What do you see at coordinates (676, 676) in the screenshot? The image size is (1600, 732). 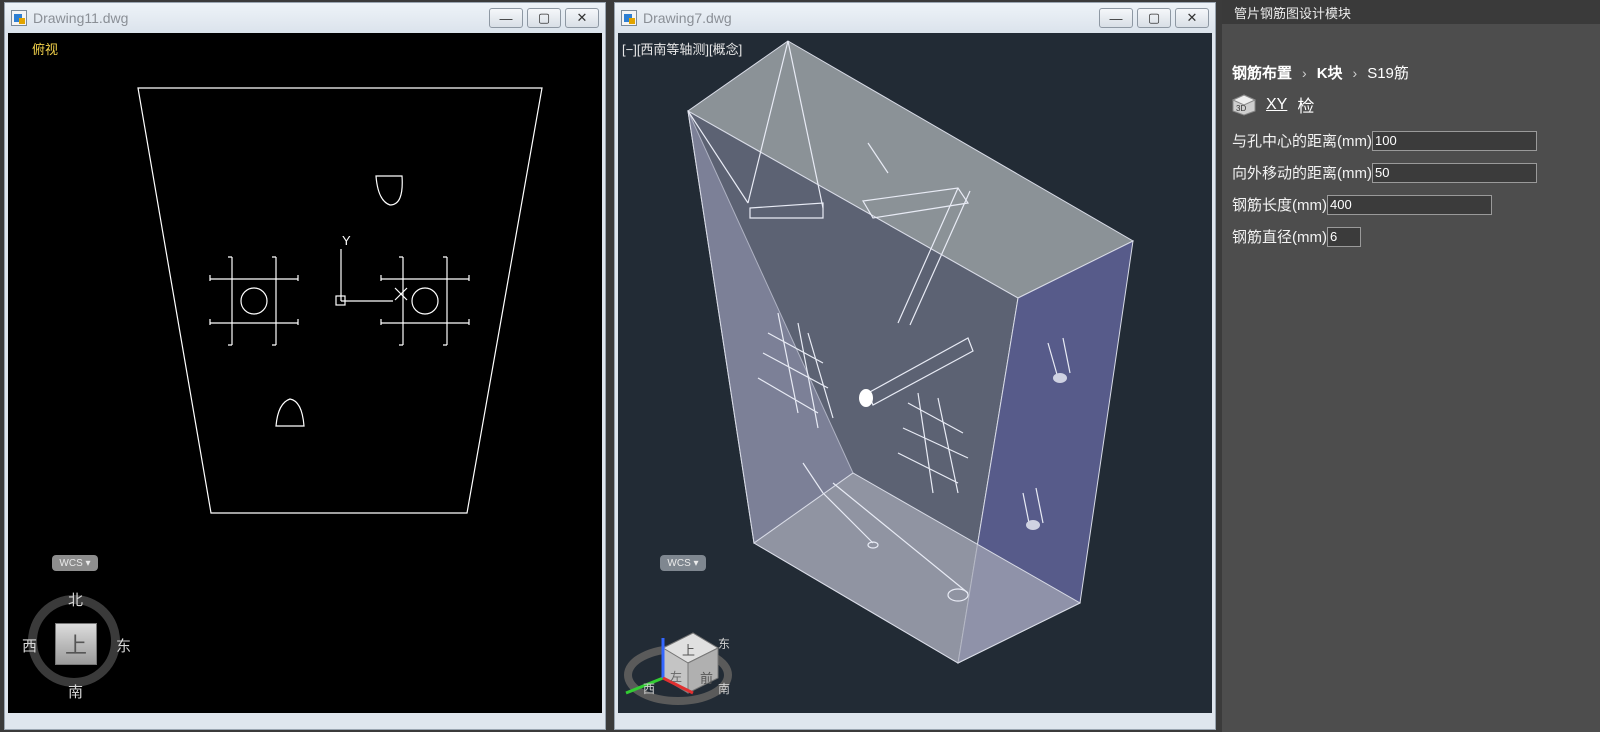 I see `cube-left-label: 左` at bounding box center [676, 676].